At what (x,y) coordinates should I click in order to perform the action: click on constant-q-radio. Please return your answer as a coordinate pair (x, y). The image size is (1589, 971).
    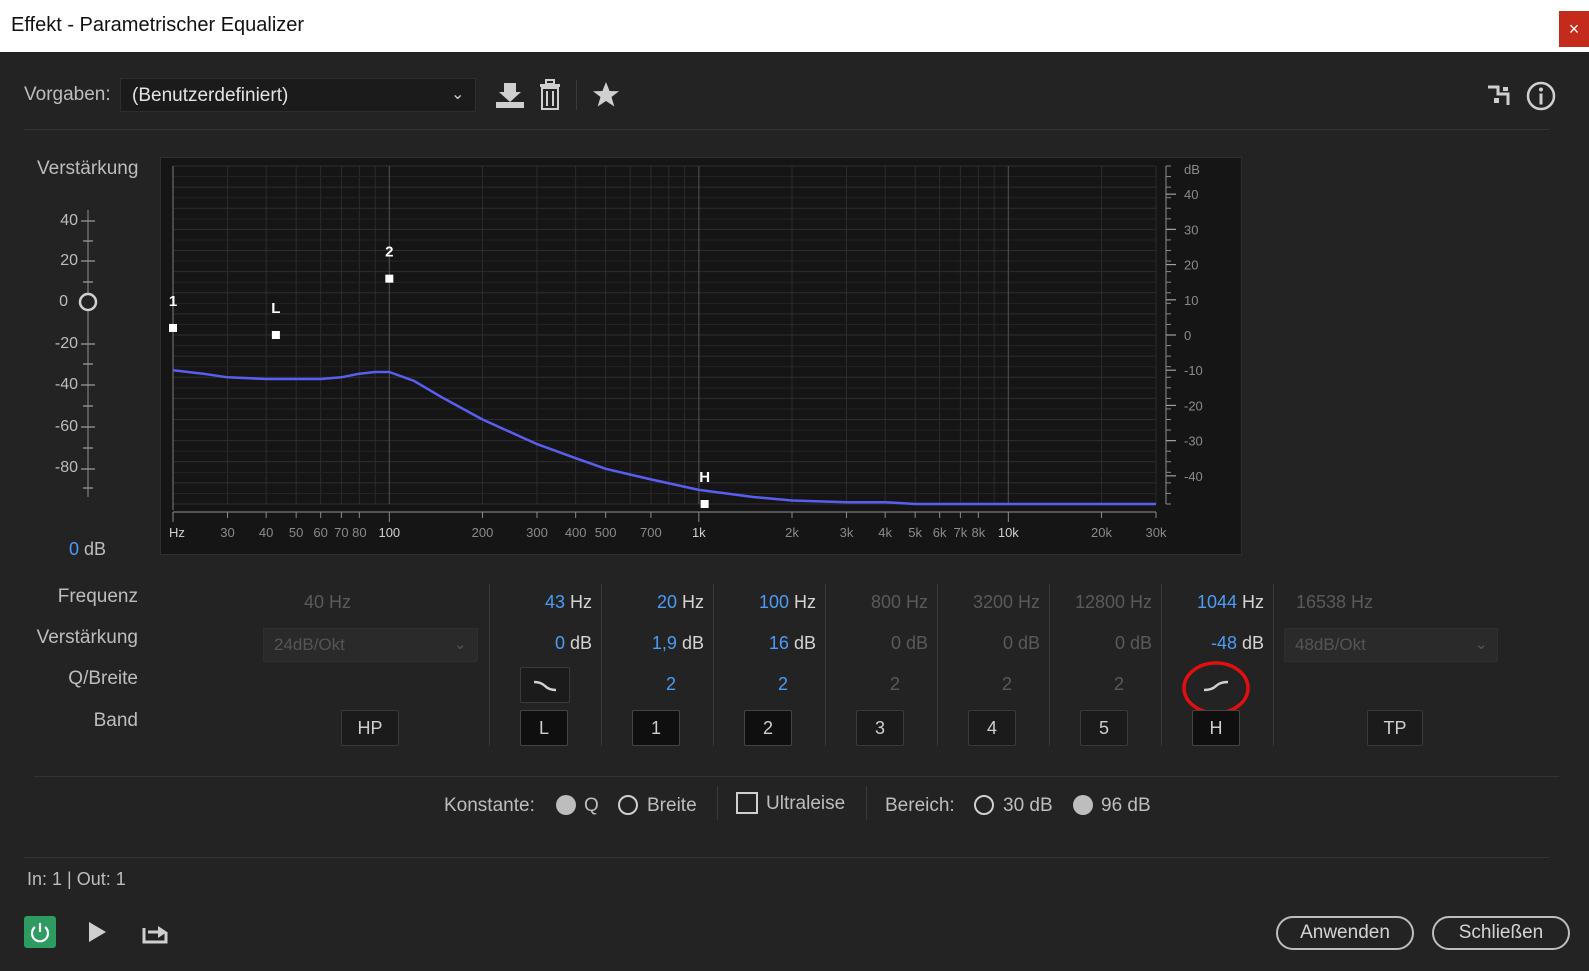
    Looking at the image, I should click on (566, 805).